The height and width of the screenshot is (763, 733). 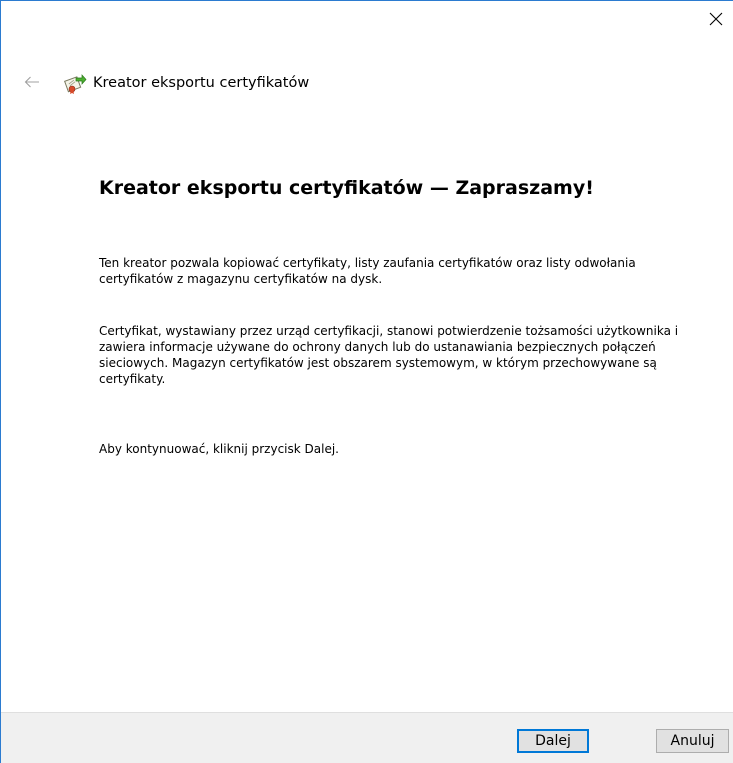 I want to click on wizard-title: Kreator eksportu certyfikatów, so click(x=201, y=83).